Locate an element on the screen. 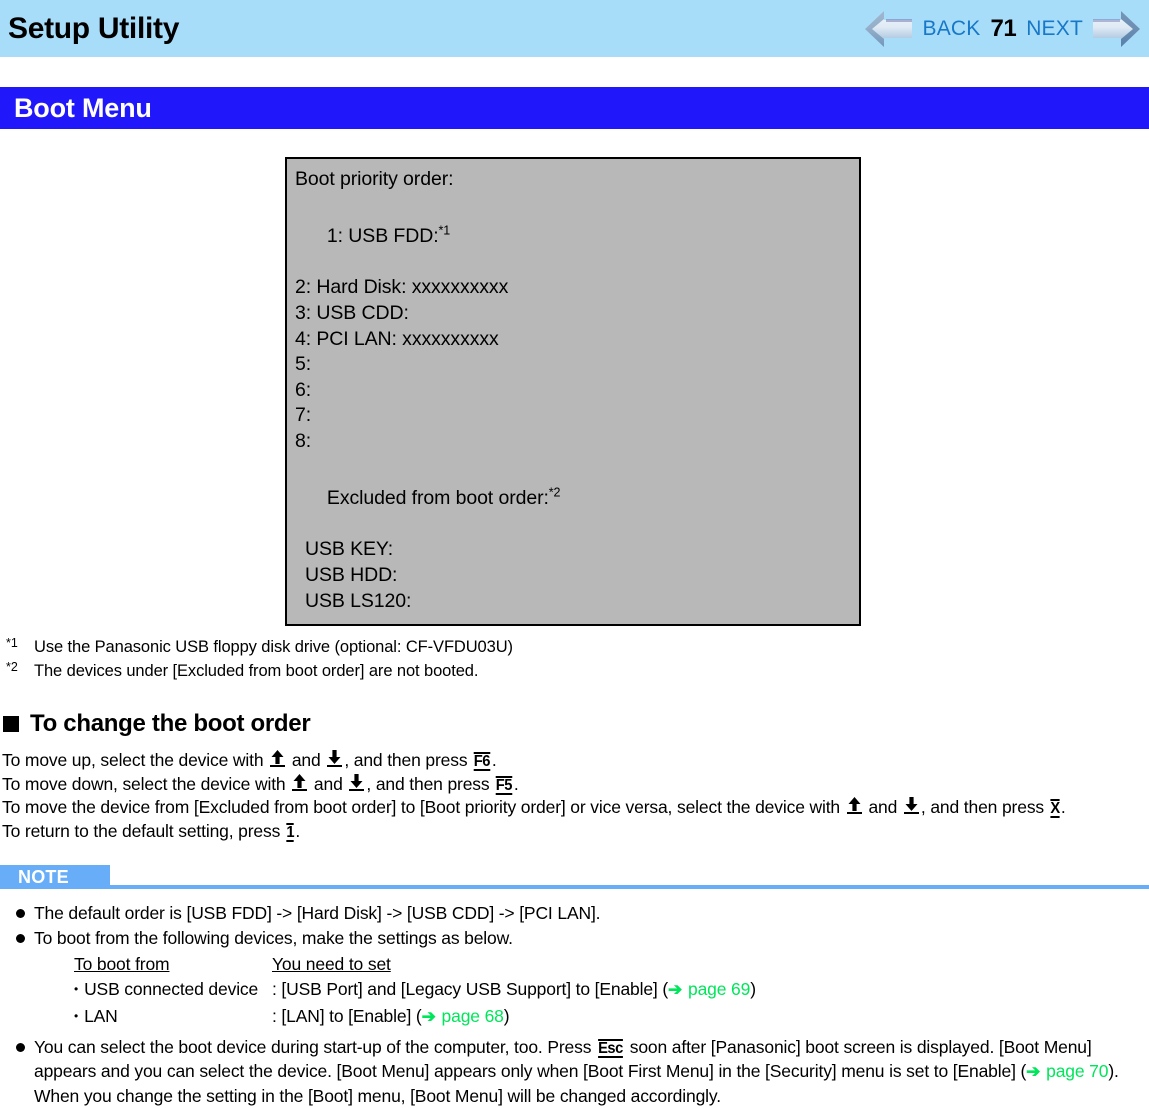 This screenshot has height=1108, width=1149. boot-entry: 5: is located at coordinates (303, 364).